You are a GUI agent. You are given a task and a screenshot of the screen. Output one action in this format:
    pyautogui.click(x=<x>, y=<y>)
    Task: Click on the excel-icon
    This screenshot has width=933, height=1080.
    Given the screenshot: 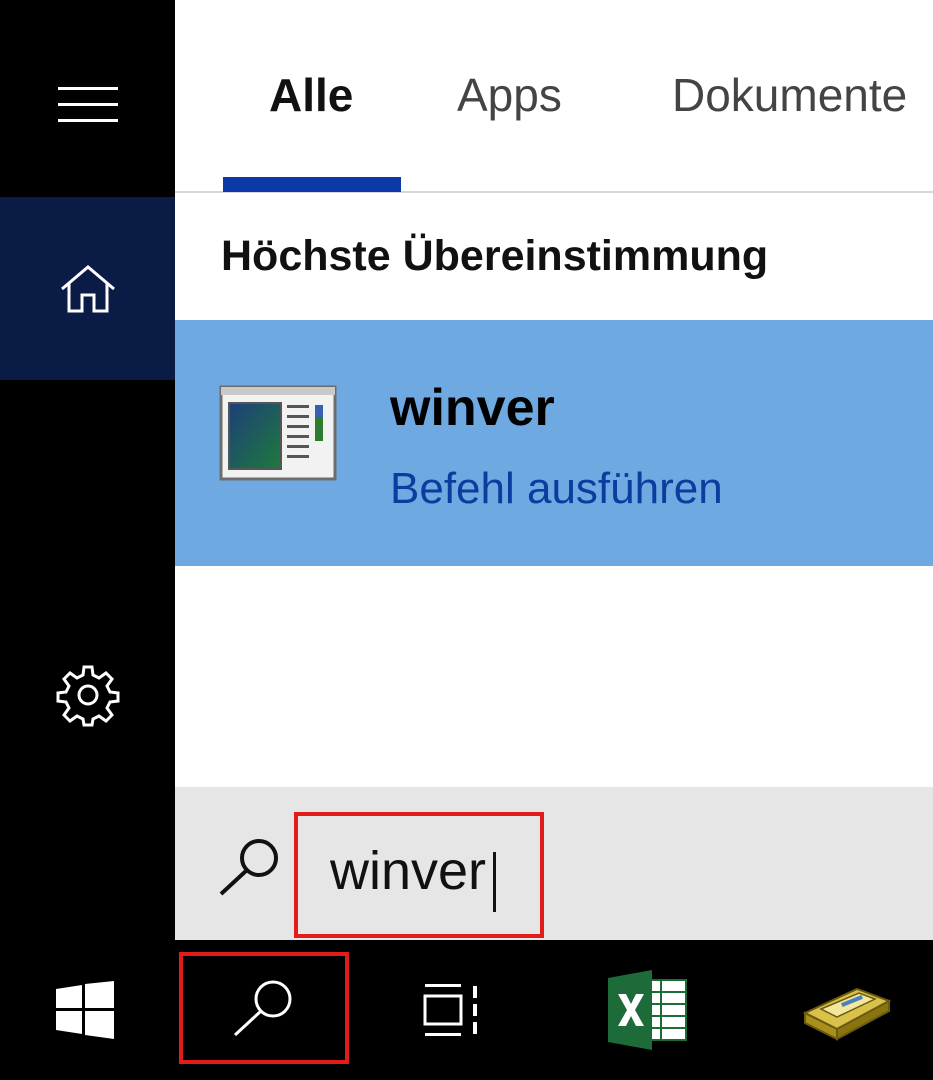 What is the action you would take?
    pyautogui.click(x=647, y=1010)
    